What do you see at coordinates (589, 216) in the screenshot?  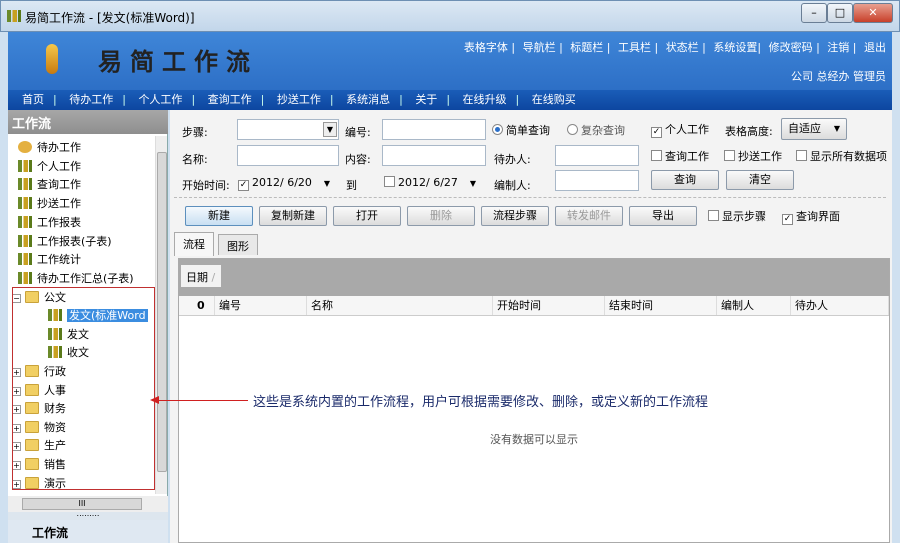 I see `forward-mail-button: 转发邮件` at bounding box center [589, 216].